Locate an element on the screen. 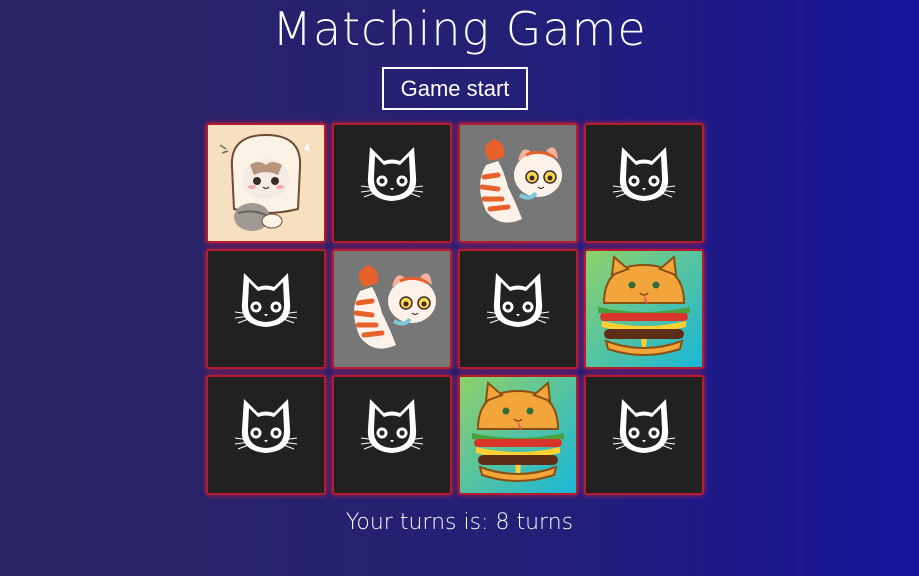 The height and width of the screenshot is (576, 919). card-bread-cat is located at coordinates (266, 183).